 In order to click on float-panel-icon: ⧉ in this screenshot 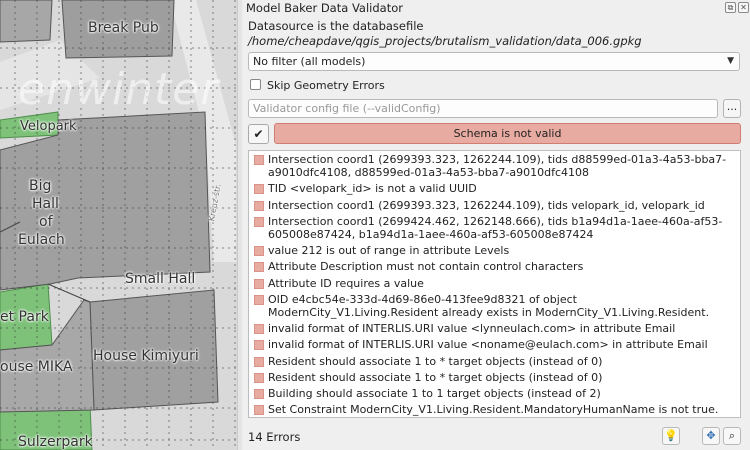, I will do `click(730, 7)`.